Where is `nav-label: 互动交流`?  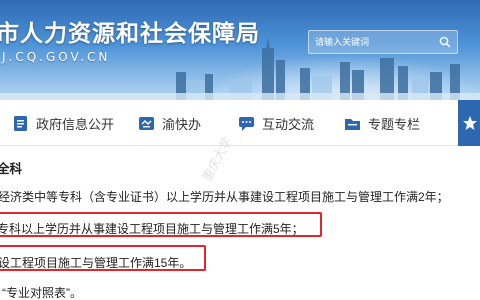 nav-label: 互动交流 is located at coordinates (288, 124).